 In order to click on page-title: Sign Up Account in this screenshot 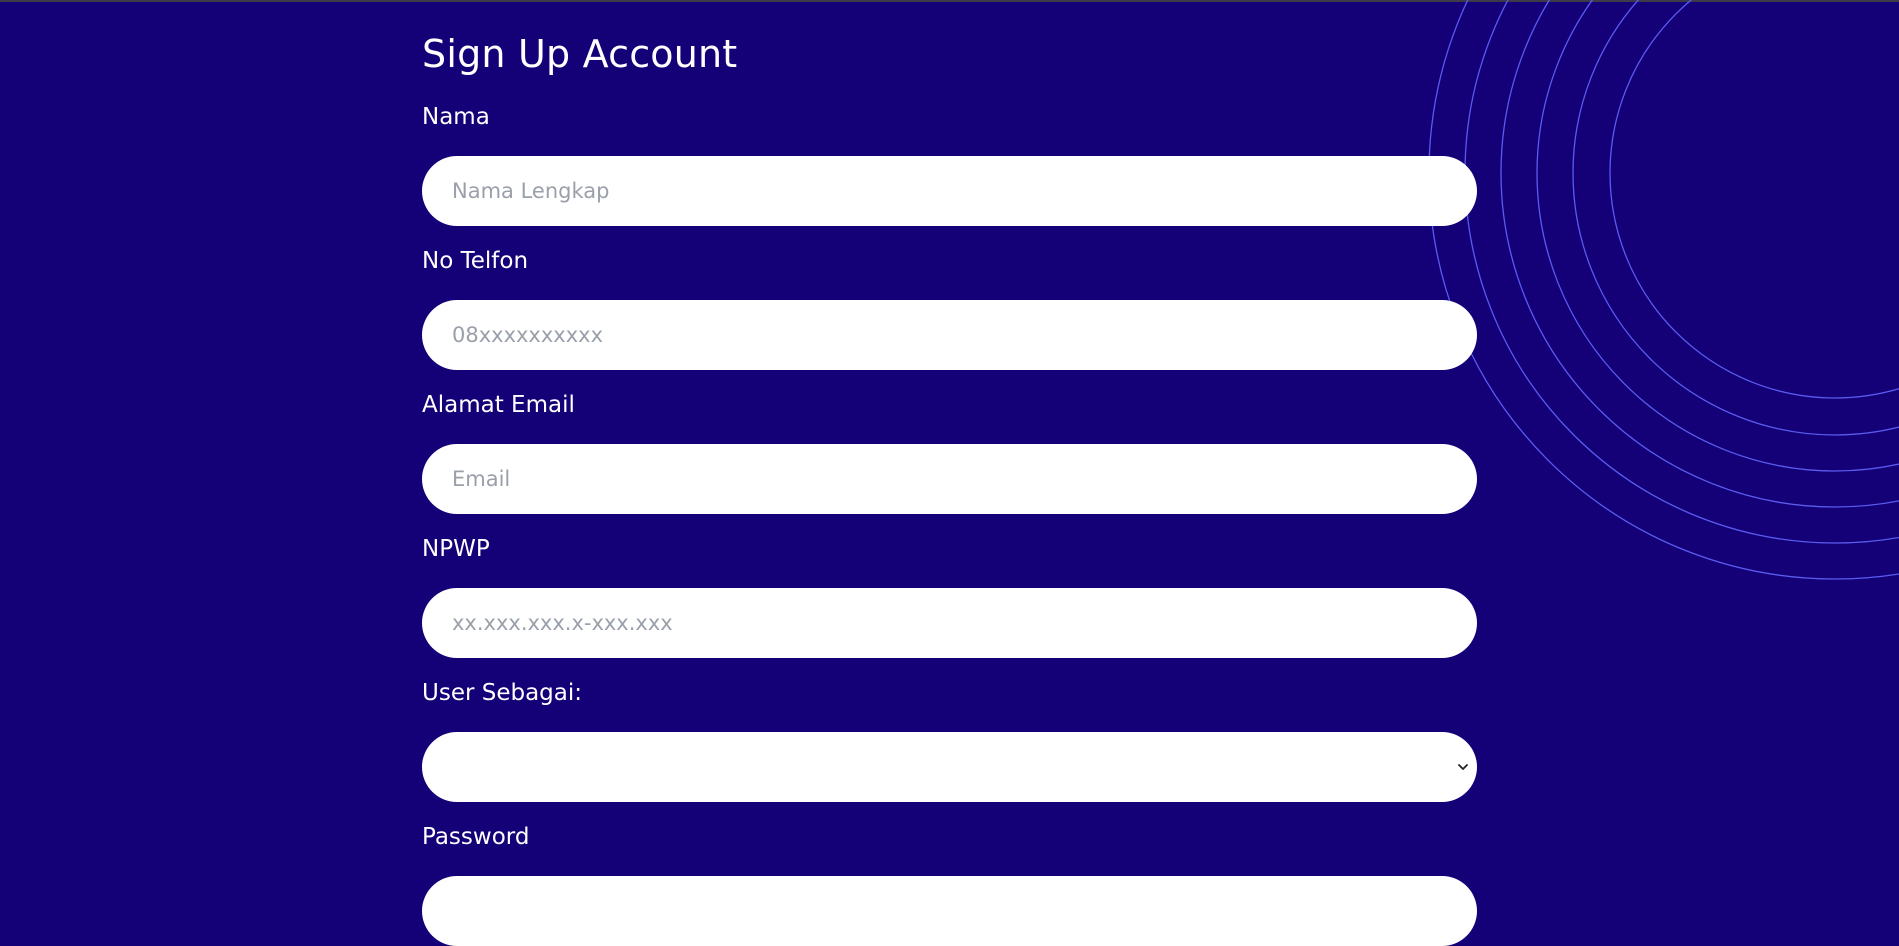, I will do `click(580, 54)`.